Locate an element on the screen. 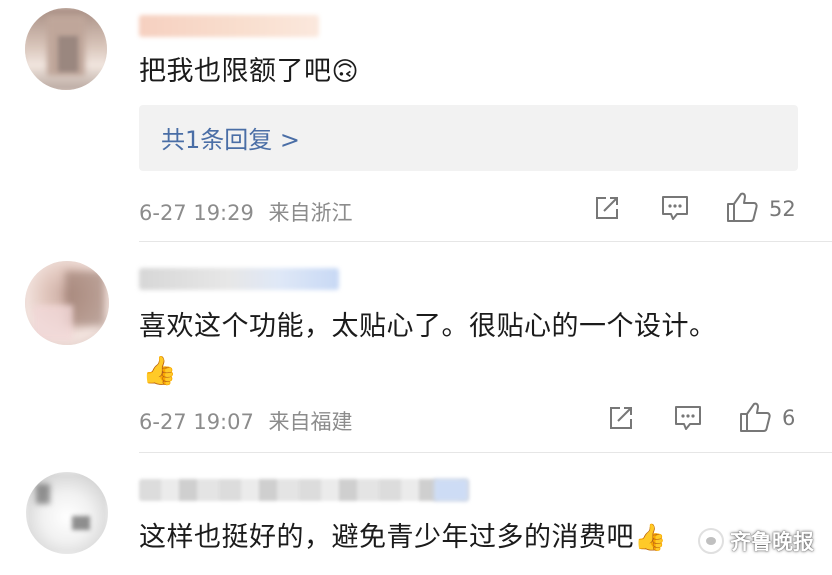  comment-meta: 6-27 19:29 来自浙江 is located at coordinates (246, 212).